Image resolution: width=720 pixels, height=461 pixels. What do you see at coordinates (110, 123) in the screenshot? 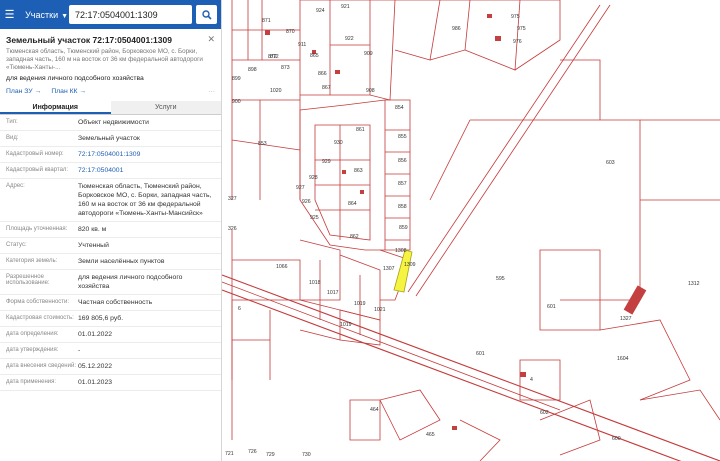
I see `info-row: Тип: Объект недвижимости` at bounding box center [110, 123].